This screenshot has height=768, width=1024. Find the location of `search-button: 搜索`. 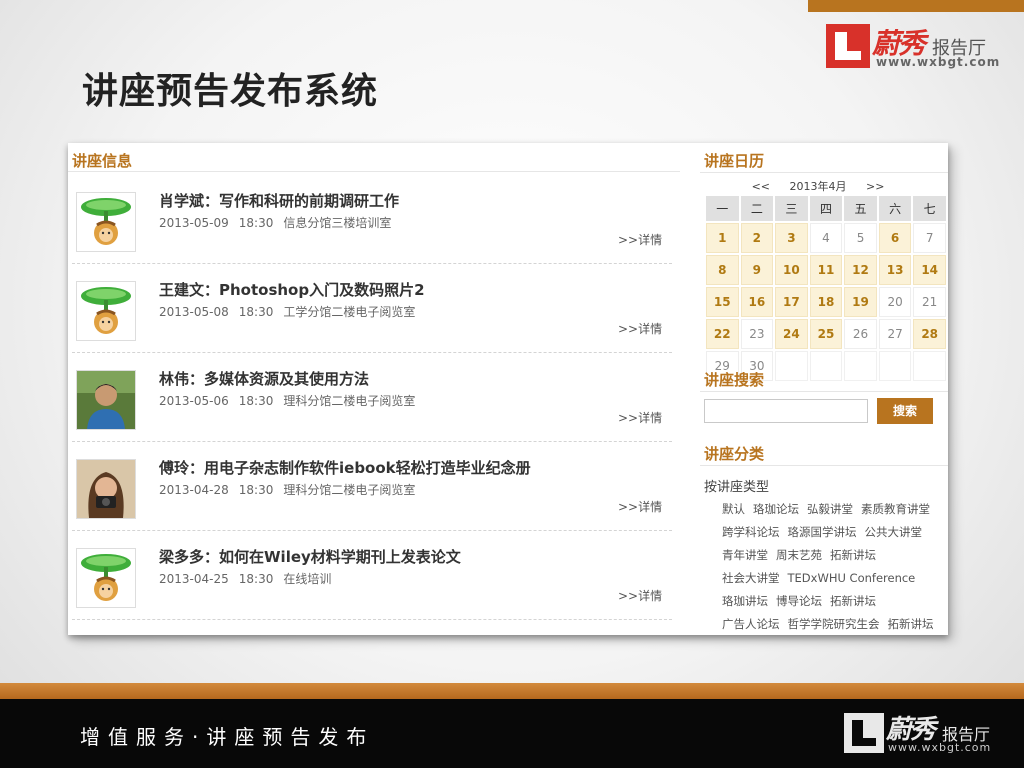

search-button: 搜索 is located at coordinates (905, 411).